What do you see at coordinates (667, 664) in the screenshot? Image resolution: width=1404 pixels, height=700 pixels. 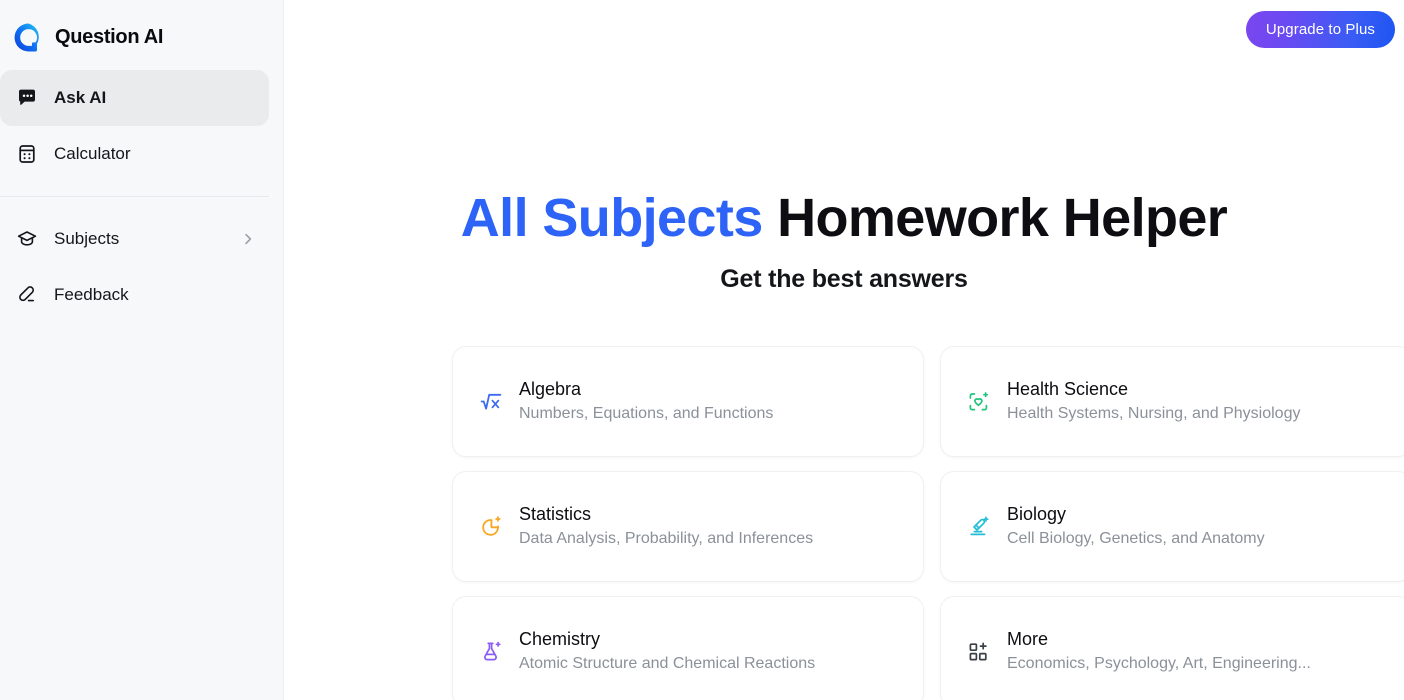 I see `subject-card-desc: Atomic Structure and Chemical Reactions` at bounding box center [667, 664].